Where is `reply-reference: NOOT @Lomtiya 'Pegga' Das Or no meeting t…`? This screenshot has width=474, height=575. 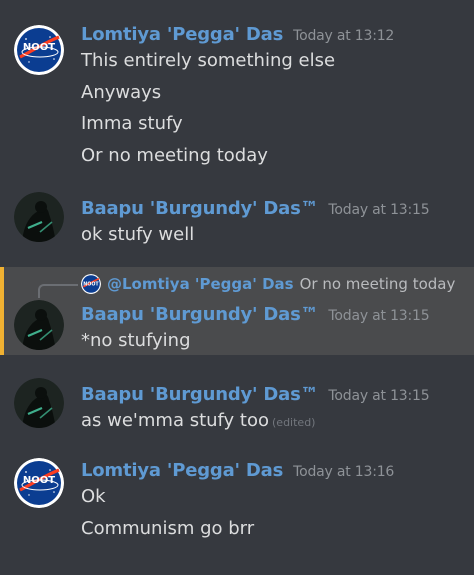
reply-reference: NOOT @Lomtiya 'Pegga' Das Or no meeting t… is located at coordinates (268, 284).